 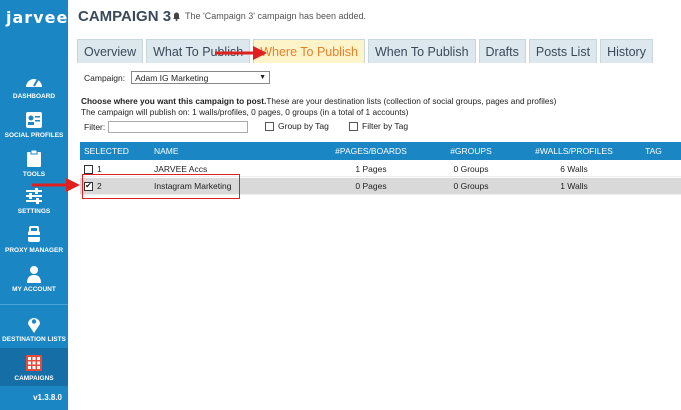 I want to click on sidebar-item-label: CAMPAIGNS, so click(x=34, y=378).